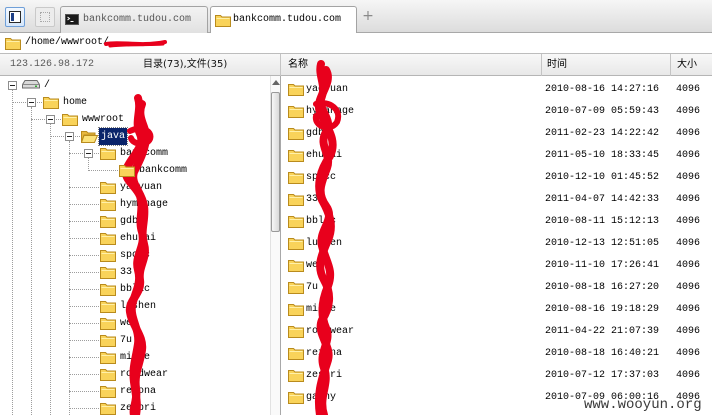  Describe the element at coordinates (324, 353) in the screenshot. I see `file-name: rezona` at that location.